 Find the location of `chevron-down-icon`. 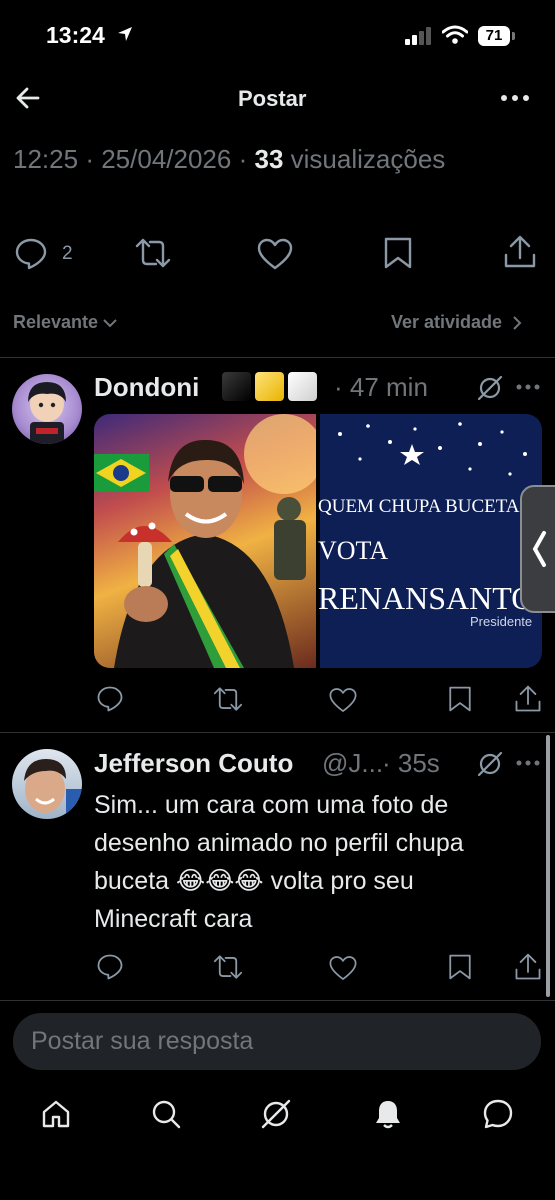

chevron-down-icon is located at coordinates (110, 322).